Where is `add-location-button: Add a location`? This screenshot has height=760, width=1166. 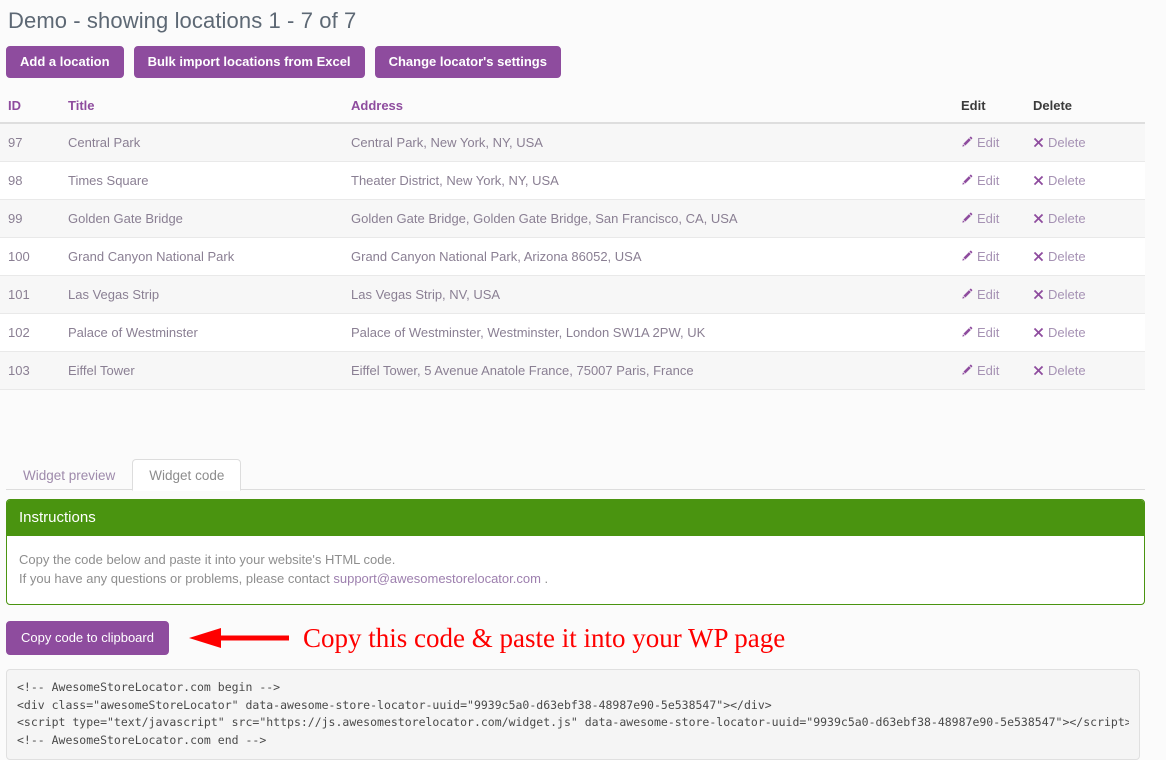
add-location-button: Add a location is located at coordinates (65, 62).